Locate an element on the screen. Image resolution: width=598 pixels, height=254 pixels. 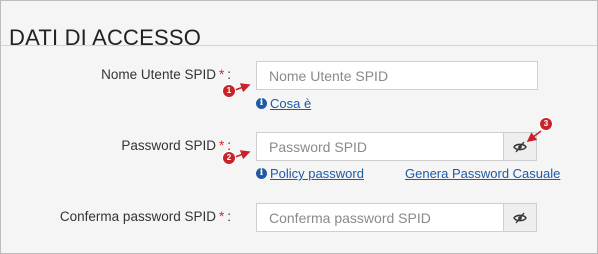
callout-2-arrow is located at coordinates (242, 155).